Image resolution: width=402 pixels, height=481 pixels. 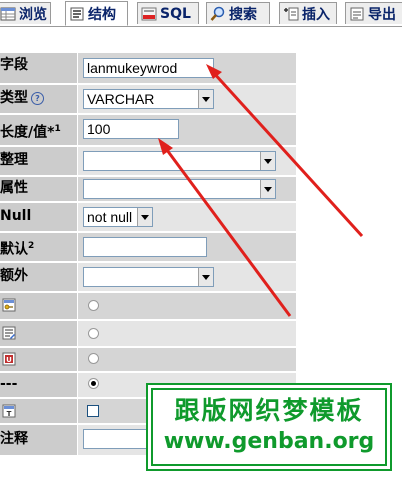 I want to click on unique-label-cell: U, so click(x=39, y=359).